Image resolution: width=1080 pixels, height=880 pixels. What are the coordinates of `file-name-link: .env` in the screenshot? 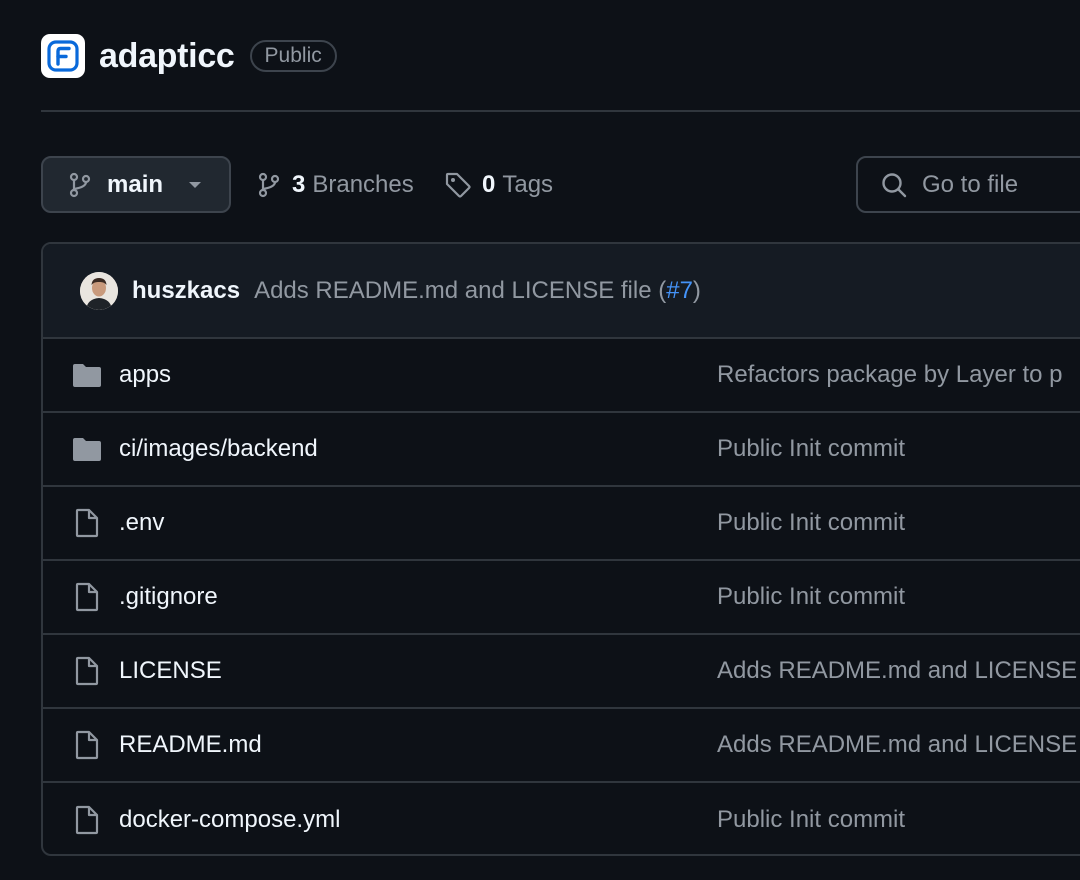 It's located at (141, 523).